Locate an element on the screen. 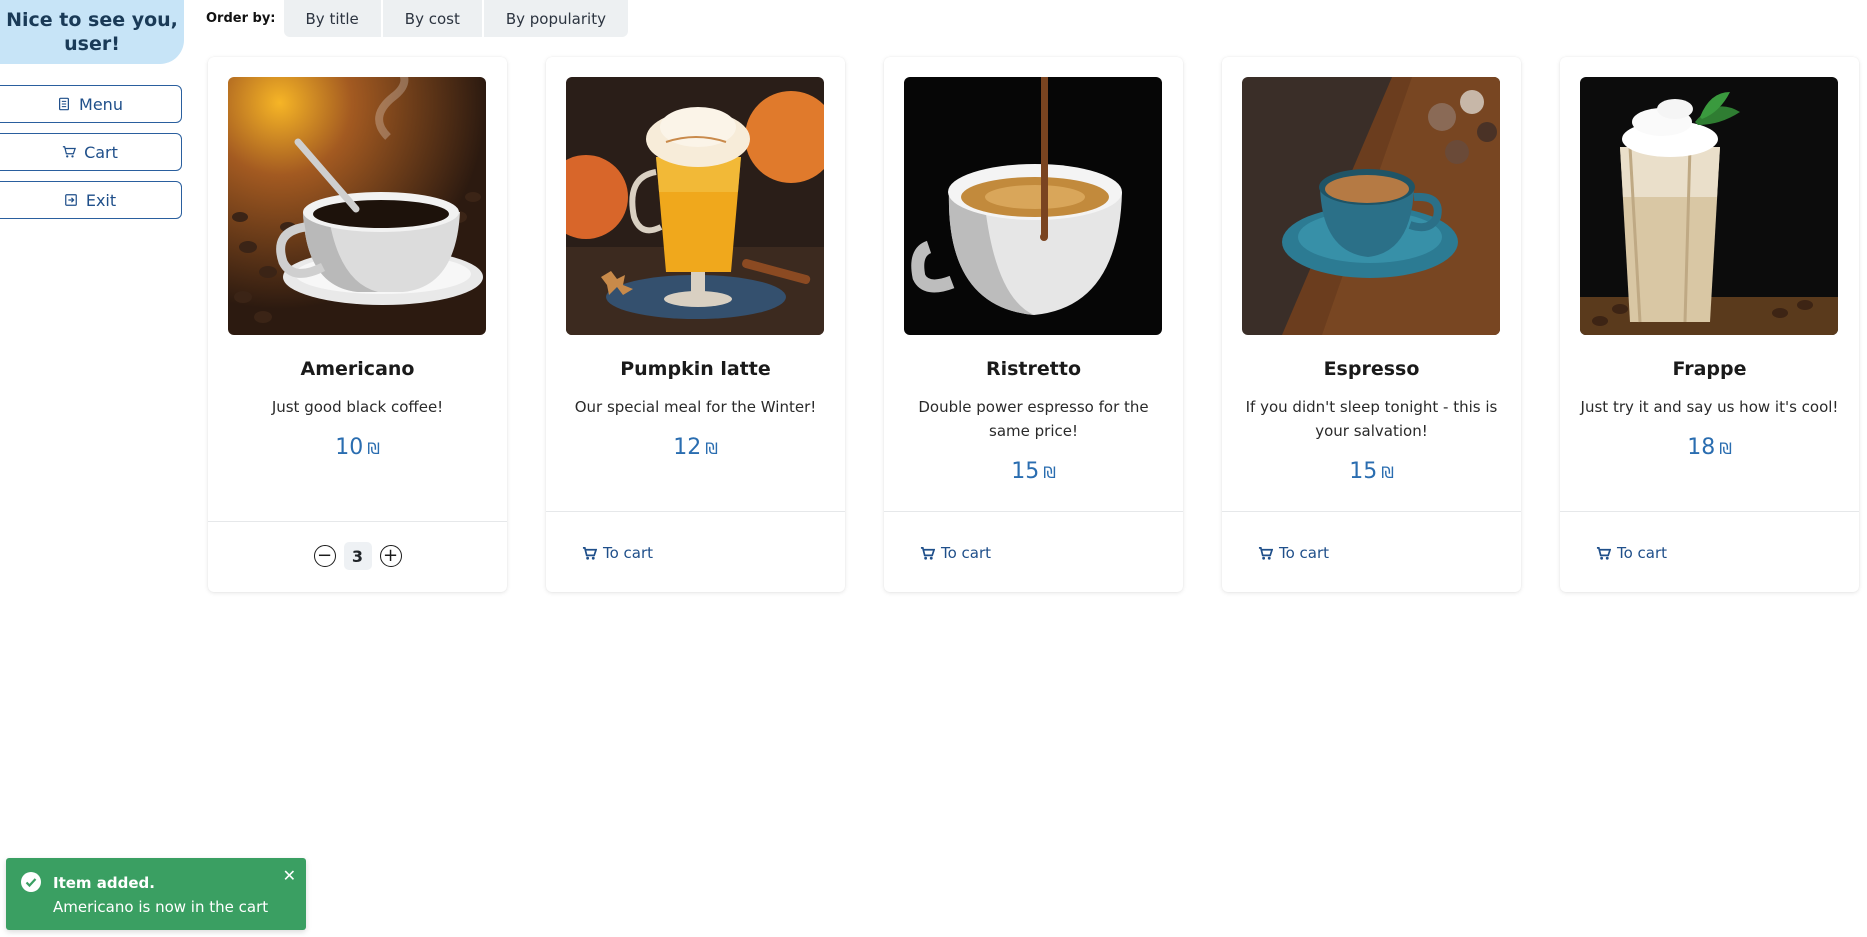 This screenshot has width=1867, height=937. order-bar: Order by: By title By cost By popularity is located at coordinates (418, 18).